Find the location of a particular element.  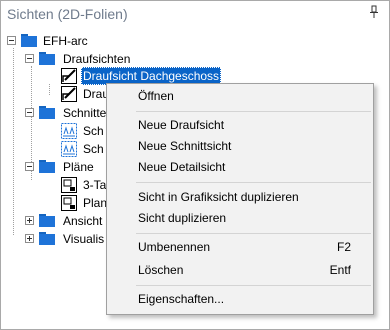

menu-item-label: Öffnen is located at coordinates (156, 96).